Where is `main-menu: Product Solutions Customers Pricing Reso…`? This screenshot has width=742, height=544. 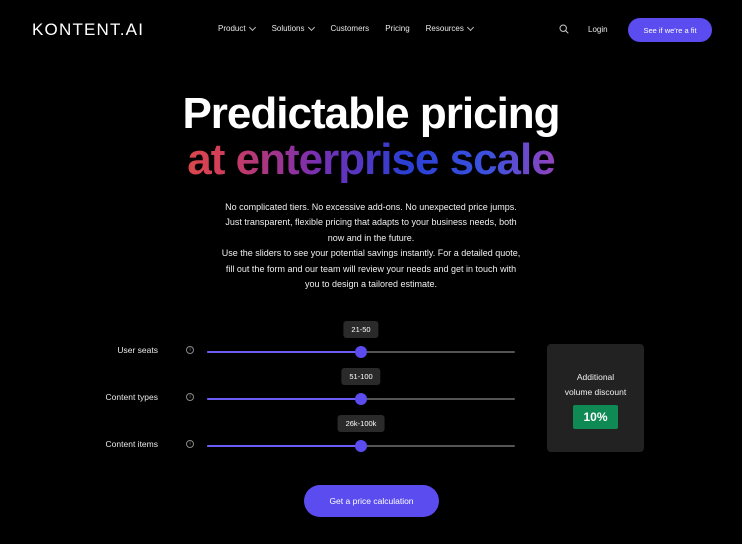 main-menu: Product Solutions Customers Pricing Reso… is located at coordinates (346, 28).